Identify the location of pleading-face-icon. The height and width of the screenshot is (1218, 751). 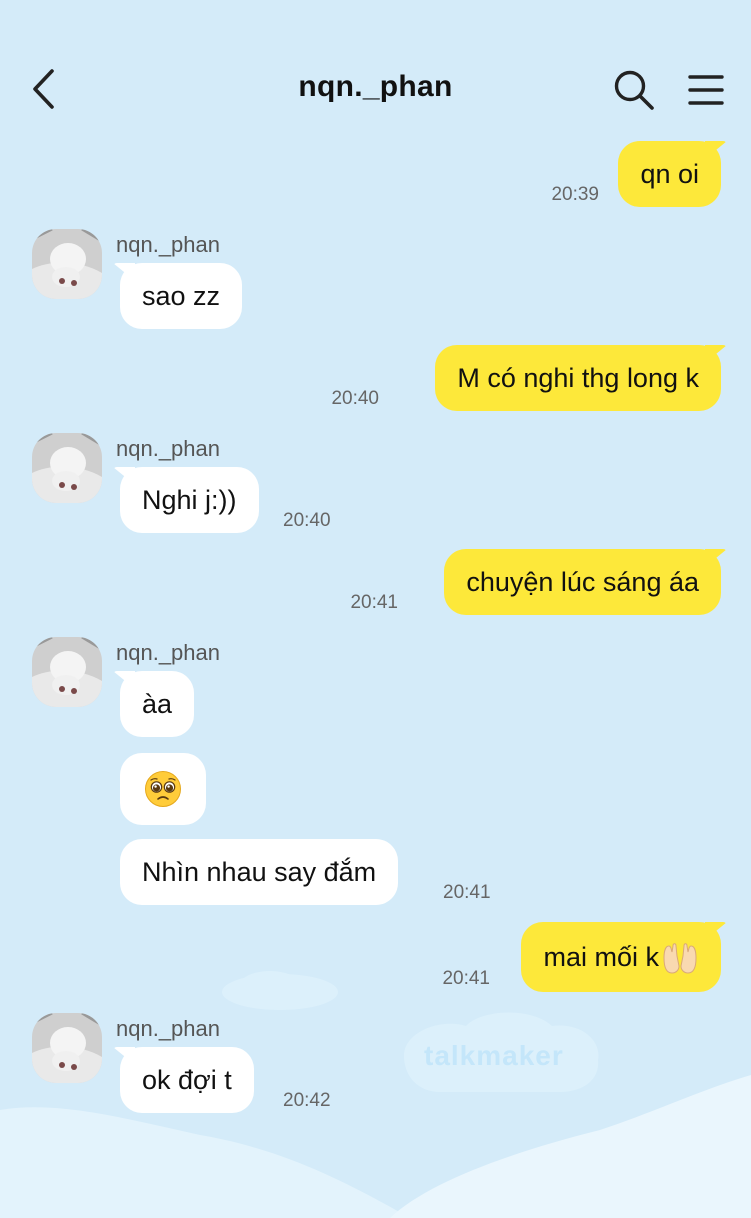
(163, 789).